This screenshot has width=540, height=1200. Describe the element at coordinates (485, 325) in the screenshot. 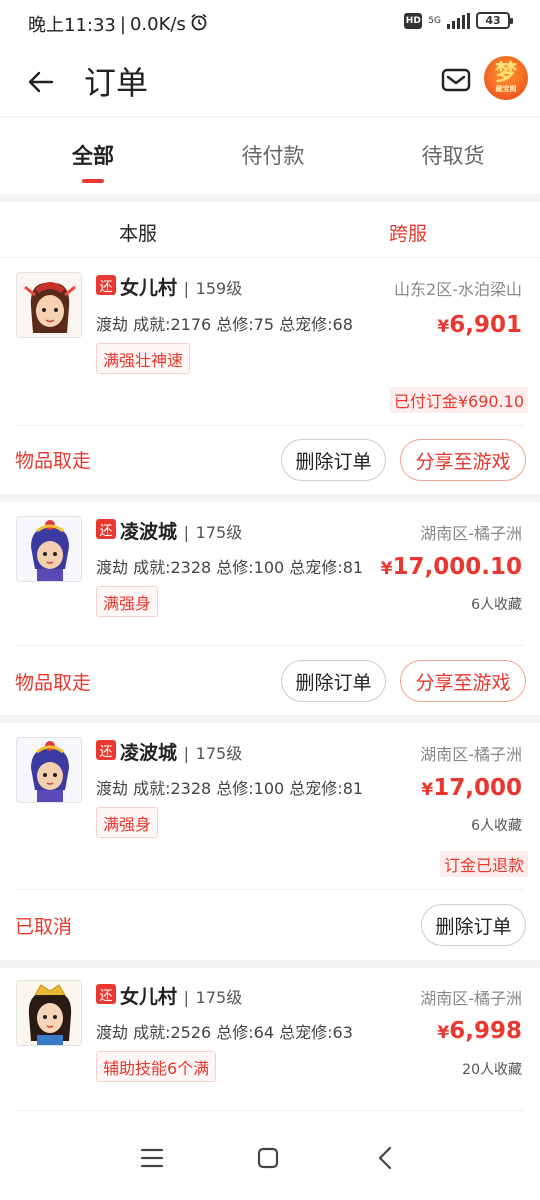

I see `price-value: 6,901` at that location.